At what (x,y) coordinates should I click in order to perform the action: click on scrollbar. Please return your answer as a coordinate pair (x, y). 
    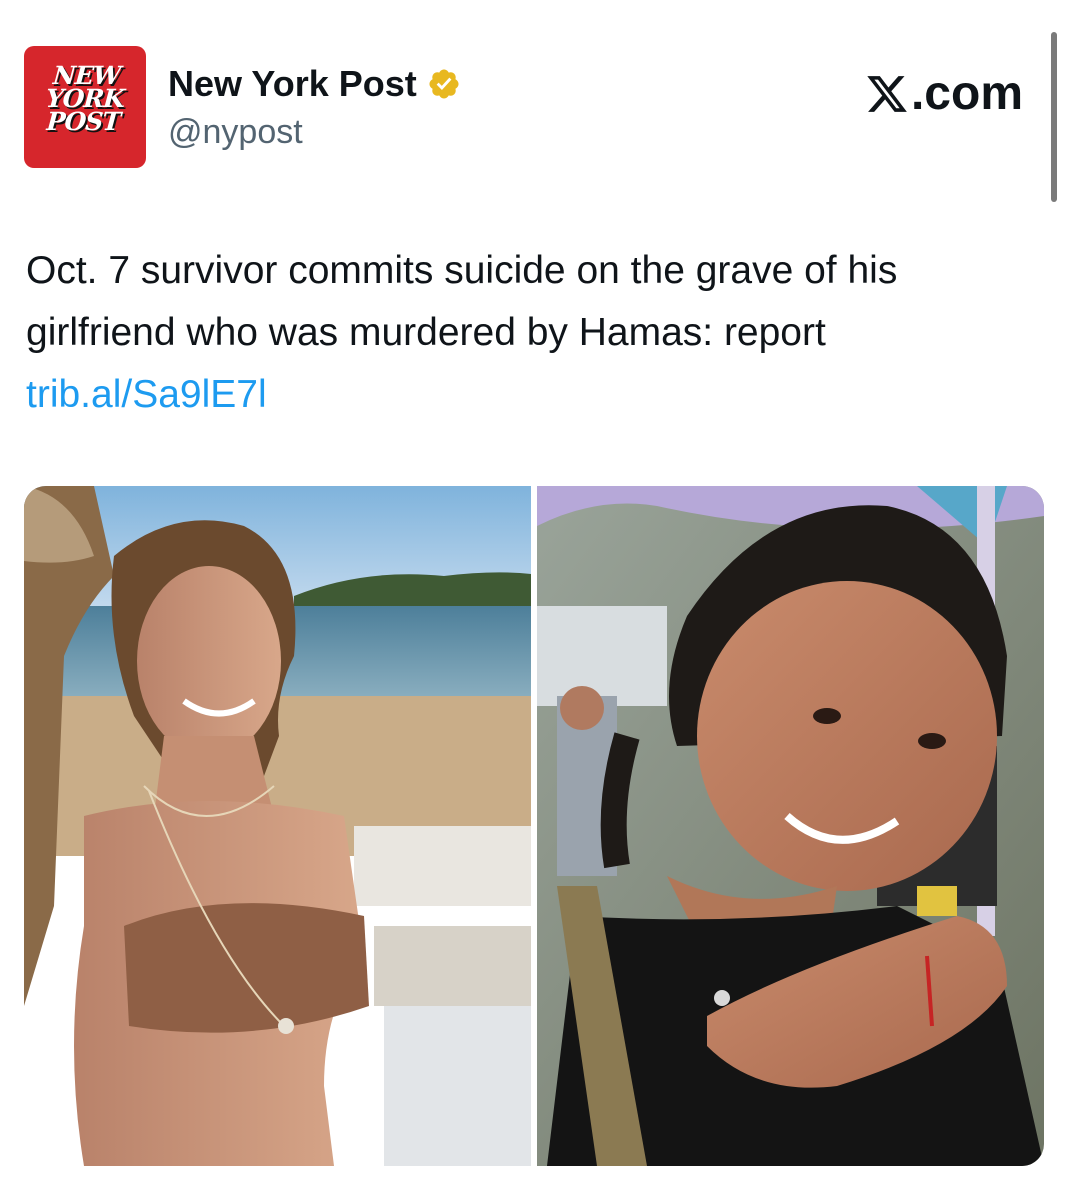
    Looking at the image, I should click on (1054, 117).